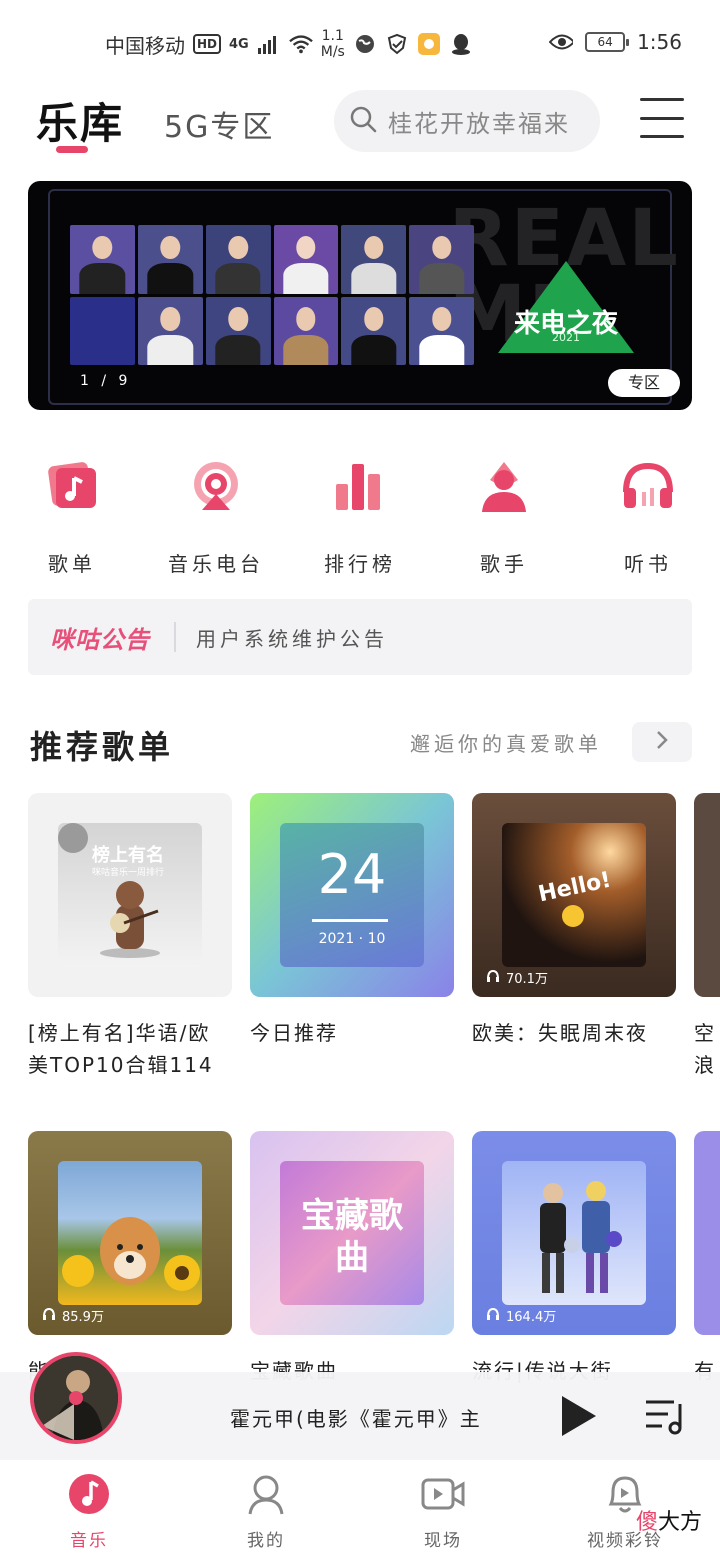 This screenshot has width=720, height=1560. Describe the element at coordinates (89, 1541) in the screenshot. I see `nav-label: 音乐` at that location.